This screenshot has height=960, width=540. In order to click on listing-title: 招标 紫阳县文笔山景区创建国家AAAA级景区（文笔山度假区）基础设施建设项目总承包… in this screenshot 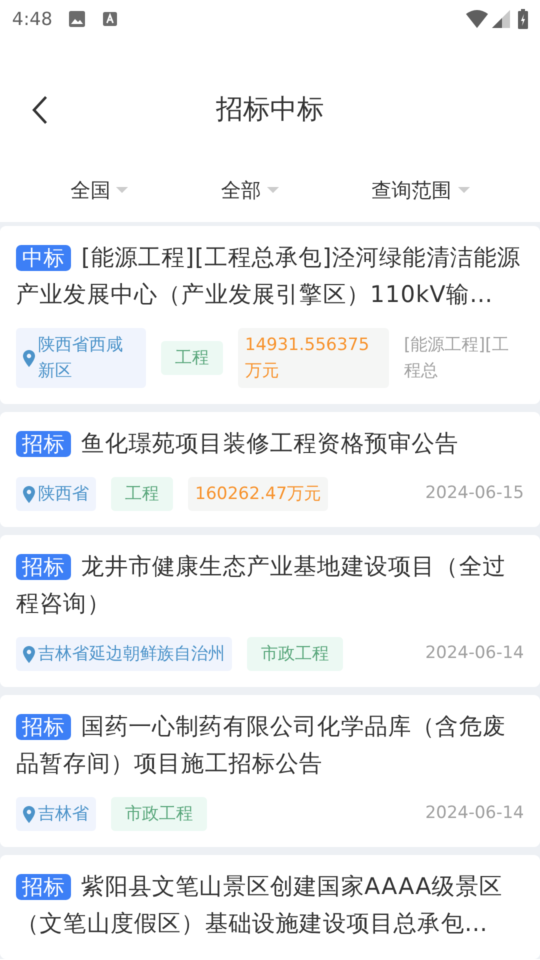, I will do `click(260, 906)`.